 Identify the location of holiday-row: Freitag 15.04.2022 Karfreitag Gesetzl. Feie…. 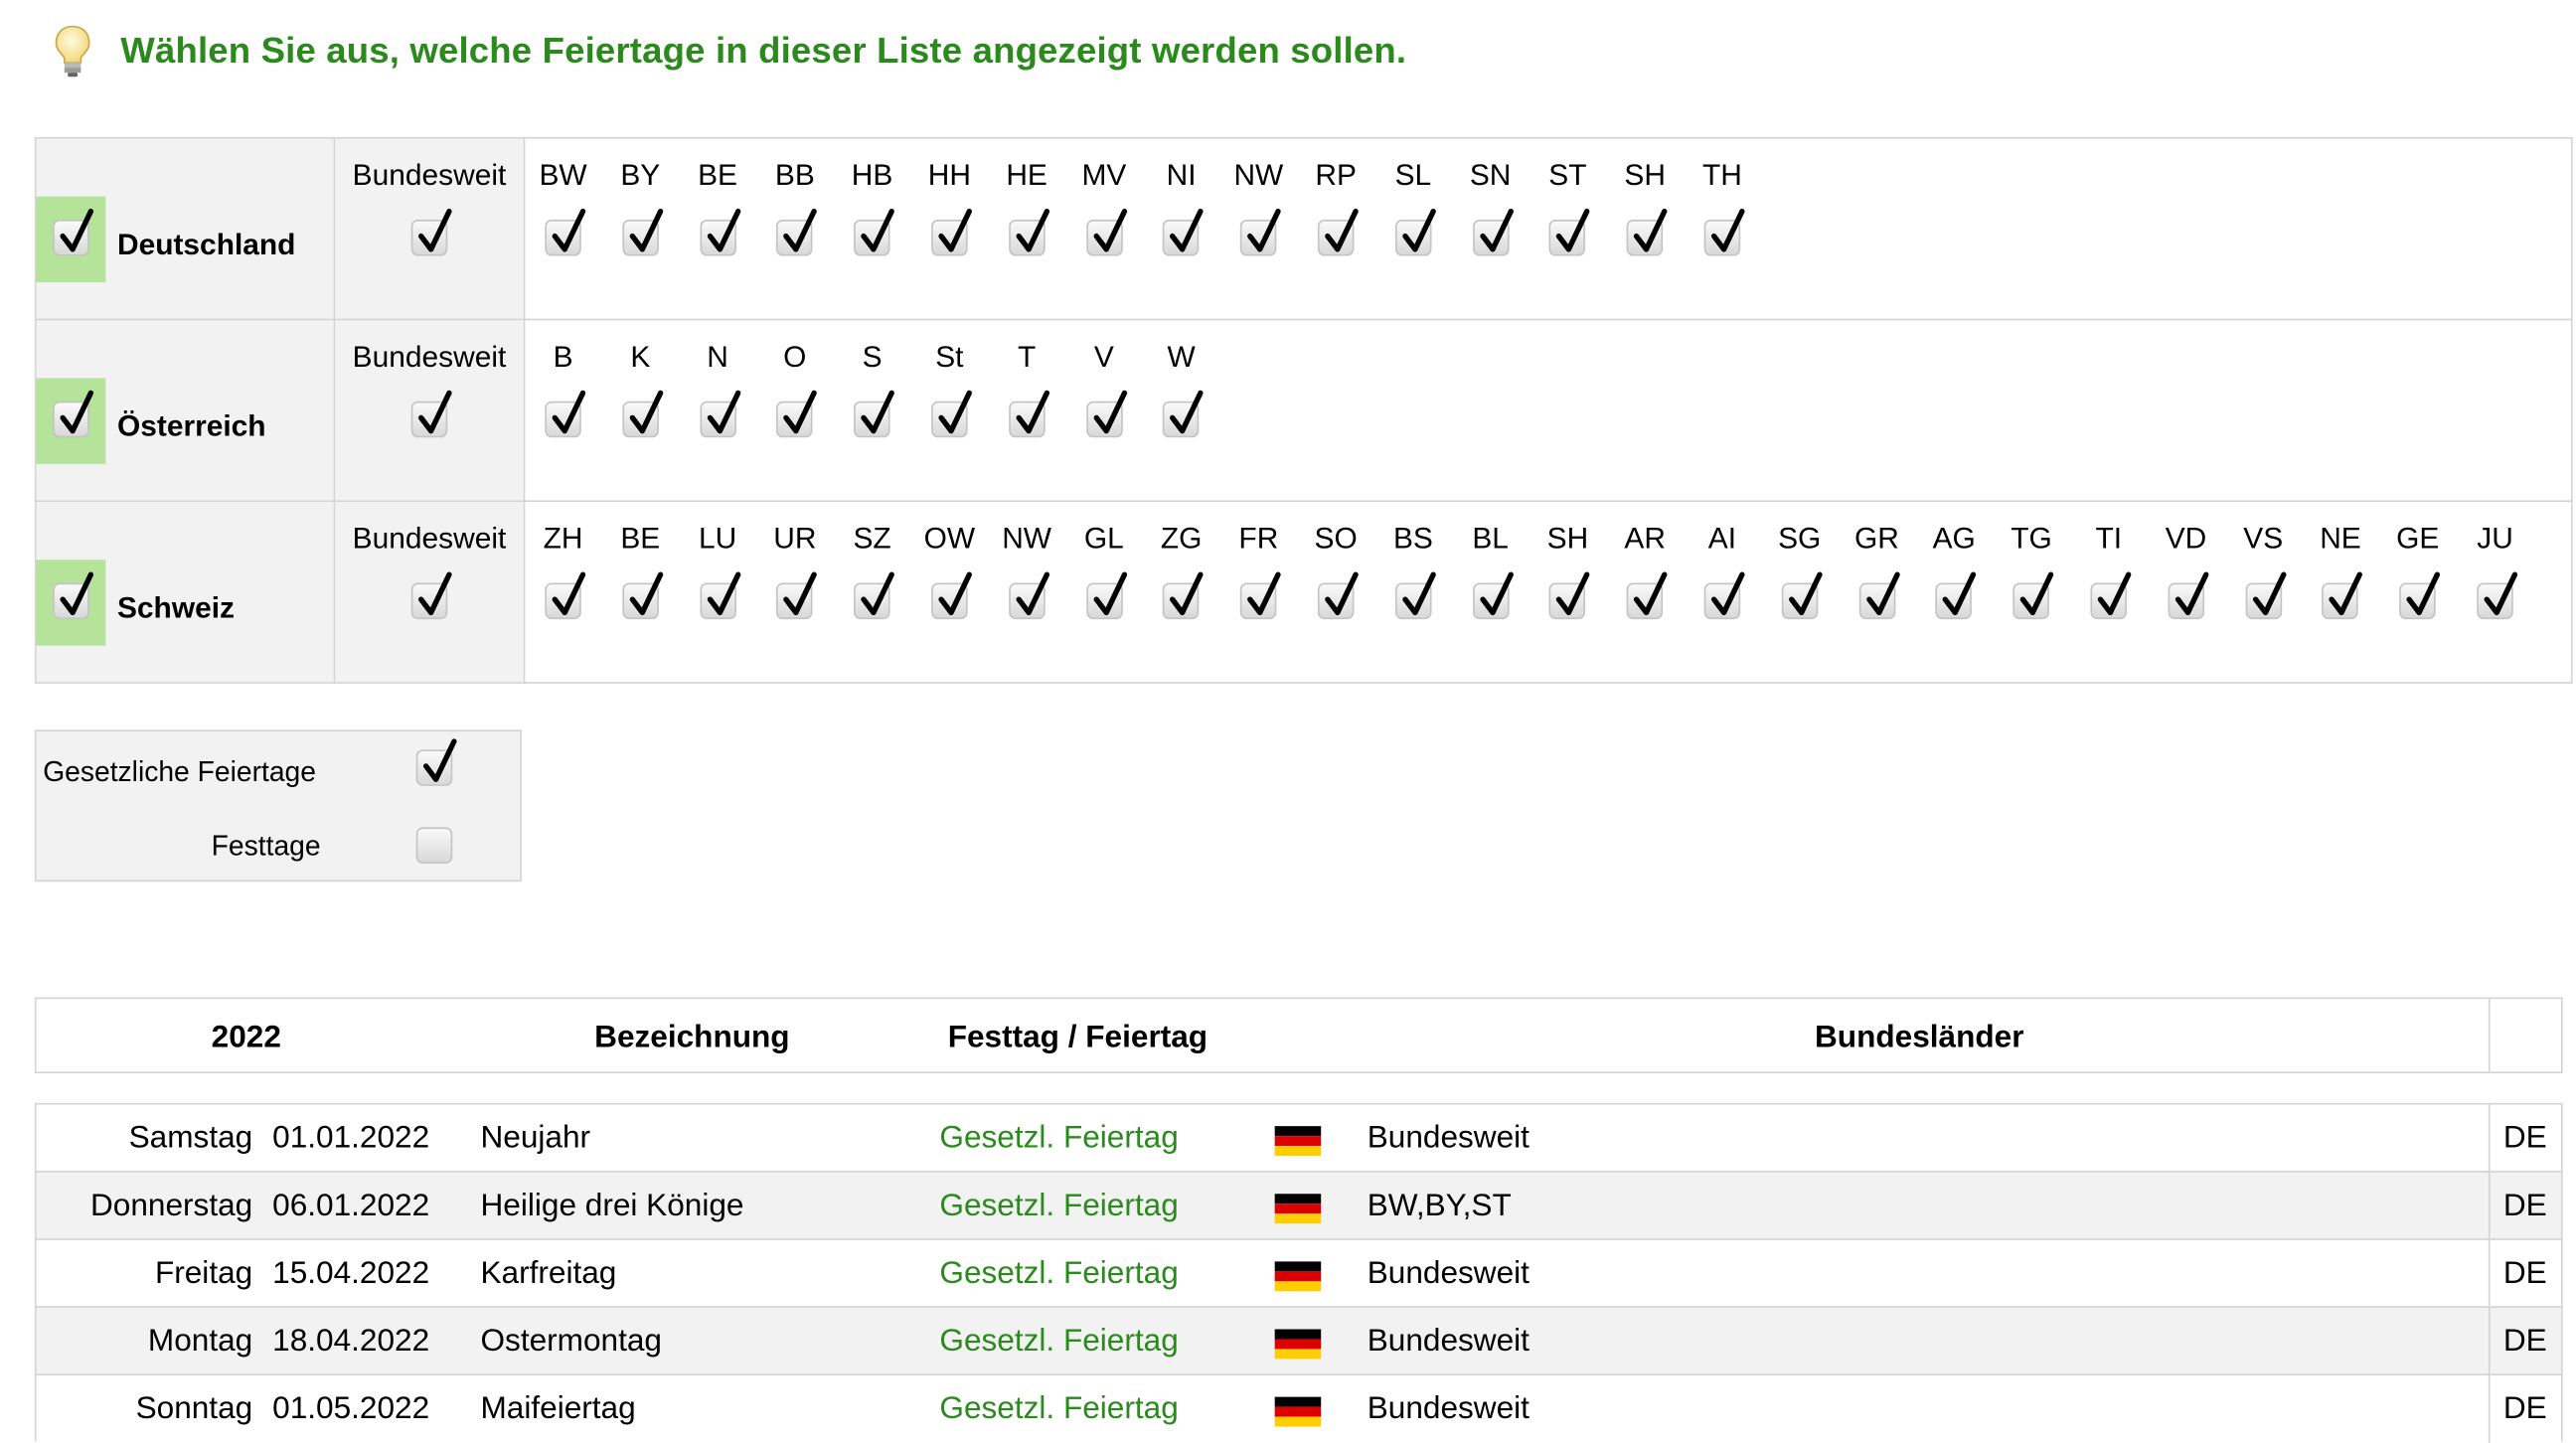
(1298, 1273).